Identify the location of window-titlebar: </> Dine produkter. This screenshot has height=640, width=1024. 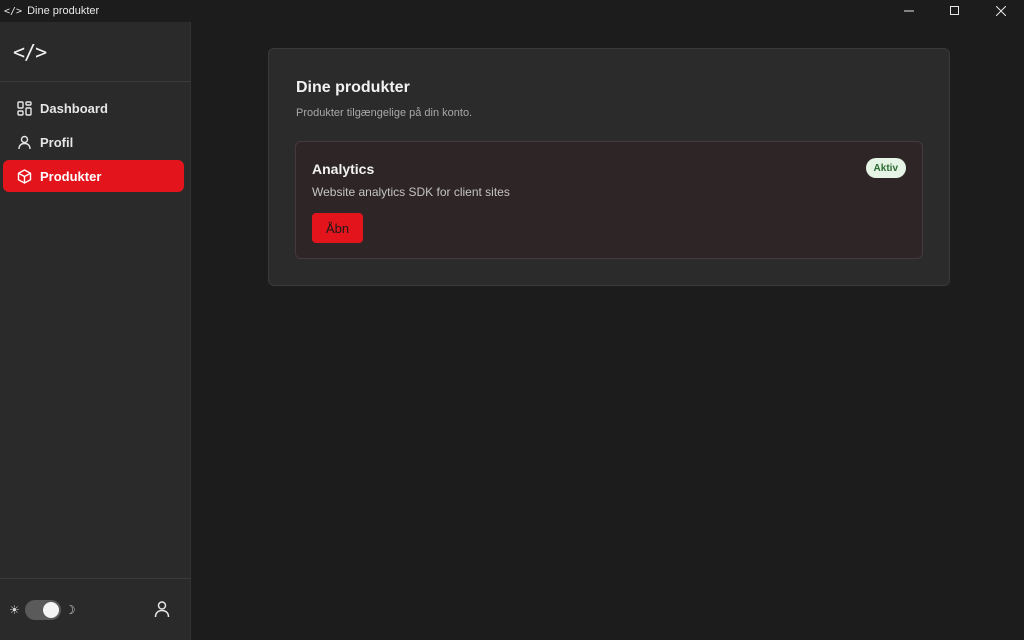
(512, 11).